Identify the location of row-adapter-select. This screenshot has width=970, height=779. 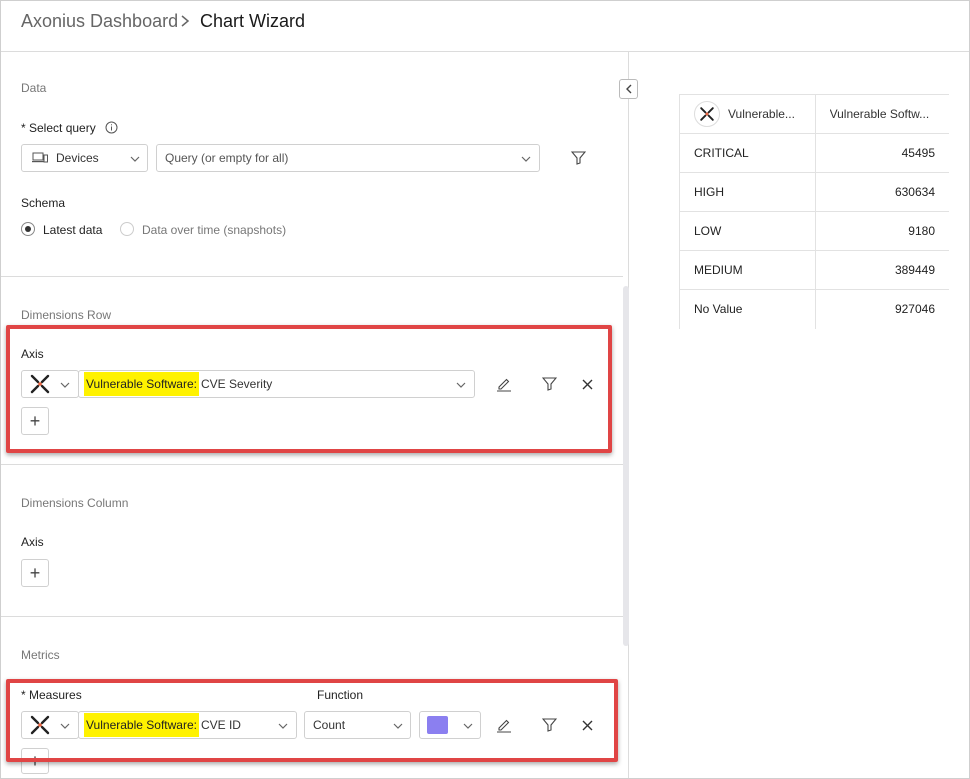
(50, 384).